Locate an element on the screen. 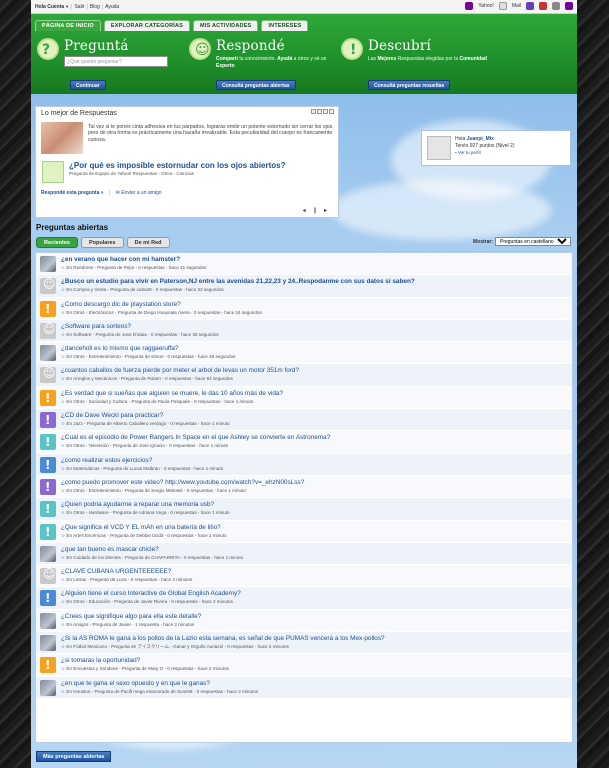 This screenshot has width=609, height=768. username-link: Juanpi_Mix is located at coordinates (480, 139).